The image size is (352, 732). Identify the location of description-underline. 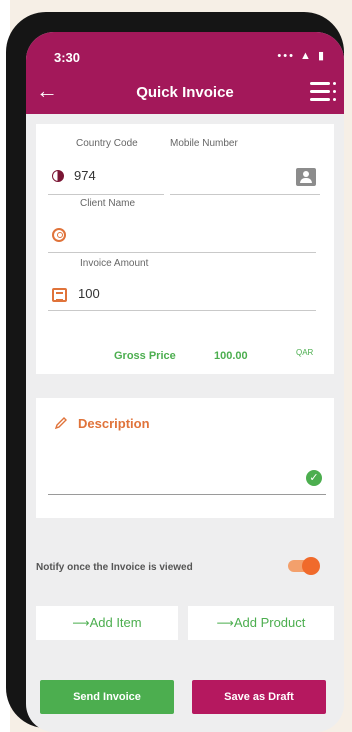
(187, 494).